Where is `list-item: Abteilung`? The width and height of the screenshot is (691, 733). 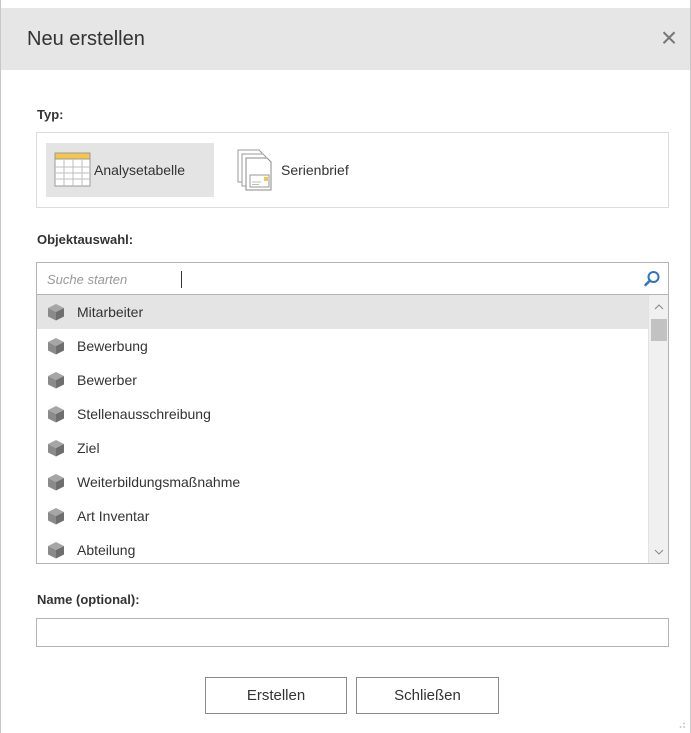 list-item: Abteilung is located at coordinates (343, 548).